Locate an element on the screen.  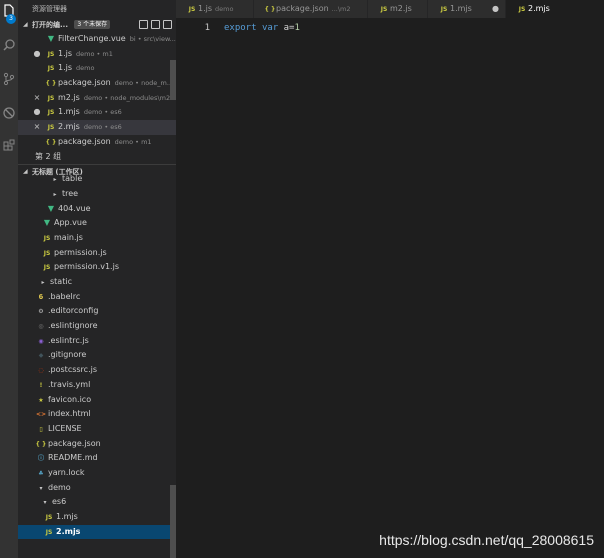
file-name: permission.js is located at coordinates (80, 252).